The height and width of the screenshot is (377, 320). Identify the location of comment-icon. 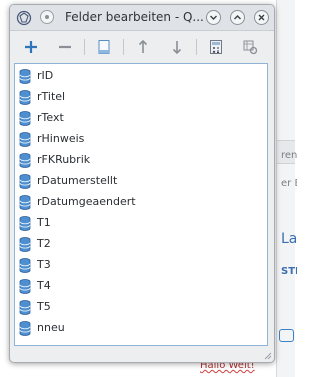
(286, 335).